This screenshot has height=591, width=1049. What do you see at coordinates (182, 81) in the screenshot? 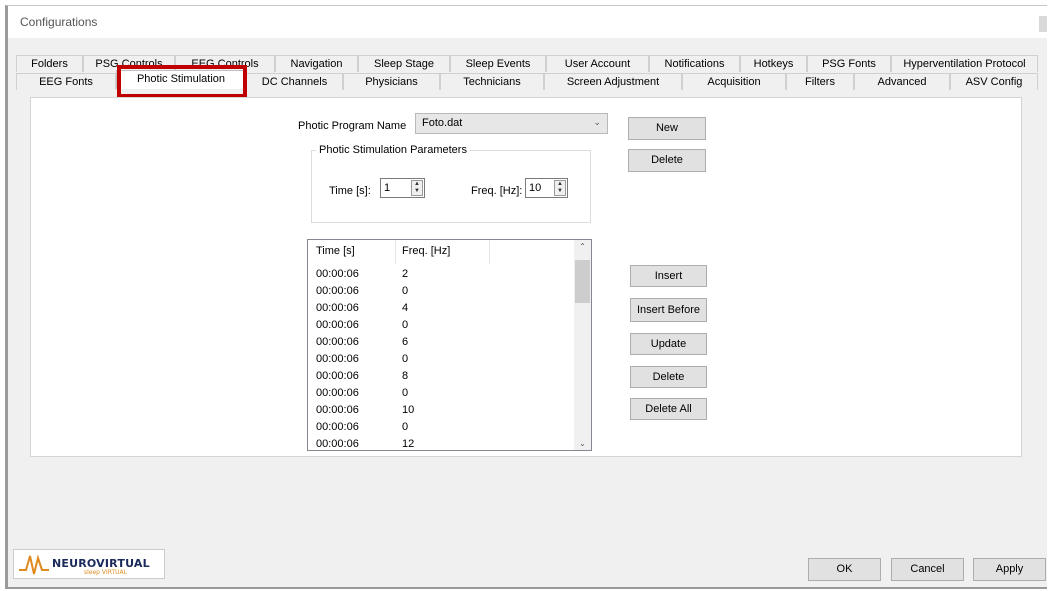
I see `active-tab-highlight` at bounding box center [182, 81].